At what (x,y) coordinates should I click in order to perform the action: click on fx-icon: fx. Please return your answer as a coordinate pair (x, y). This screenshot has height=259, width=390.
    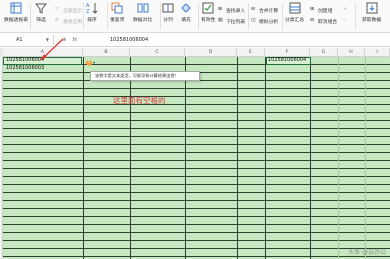
    Looking at the image, I should click on (74, 40).